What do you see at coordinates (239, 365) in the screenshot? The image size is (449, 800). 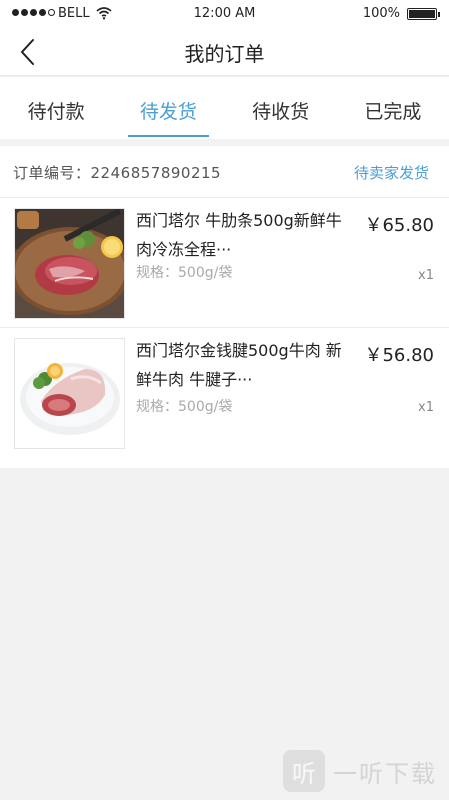 I see `item-title: 西门塔尔金钱腱500g牛肉 新鲜牛肉 牛腱子···` at bounding box center [239, 365].